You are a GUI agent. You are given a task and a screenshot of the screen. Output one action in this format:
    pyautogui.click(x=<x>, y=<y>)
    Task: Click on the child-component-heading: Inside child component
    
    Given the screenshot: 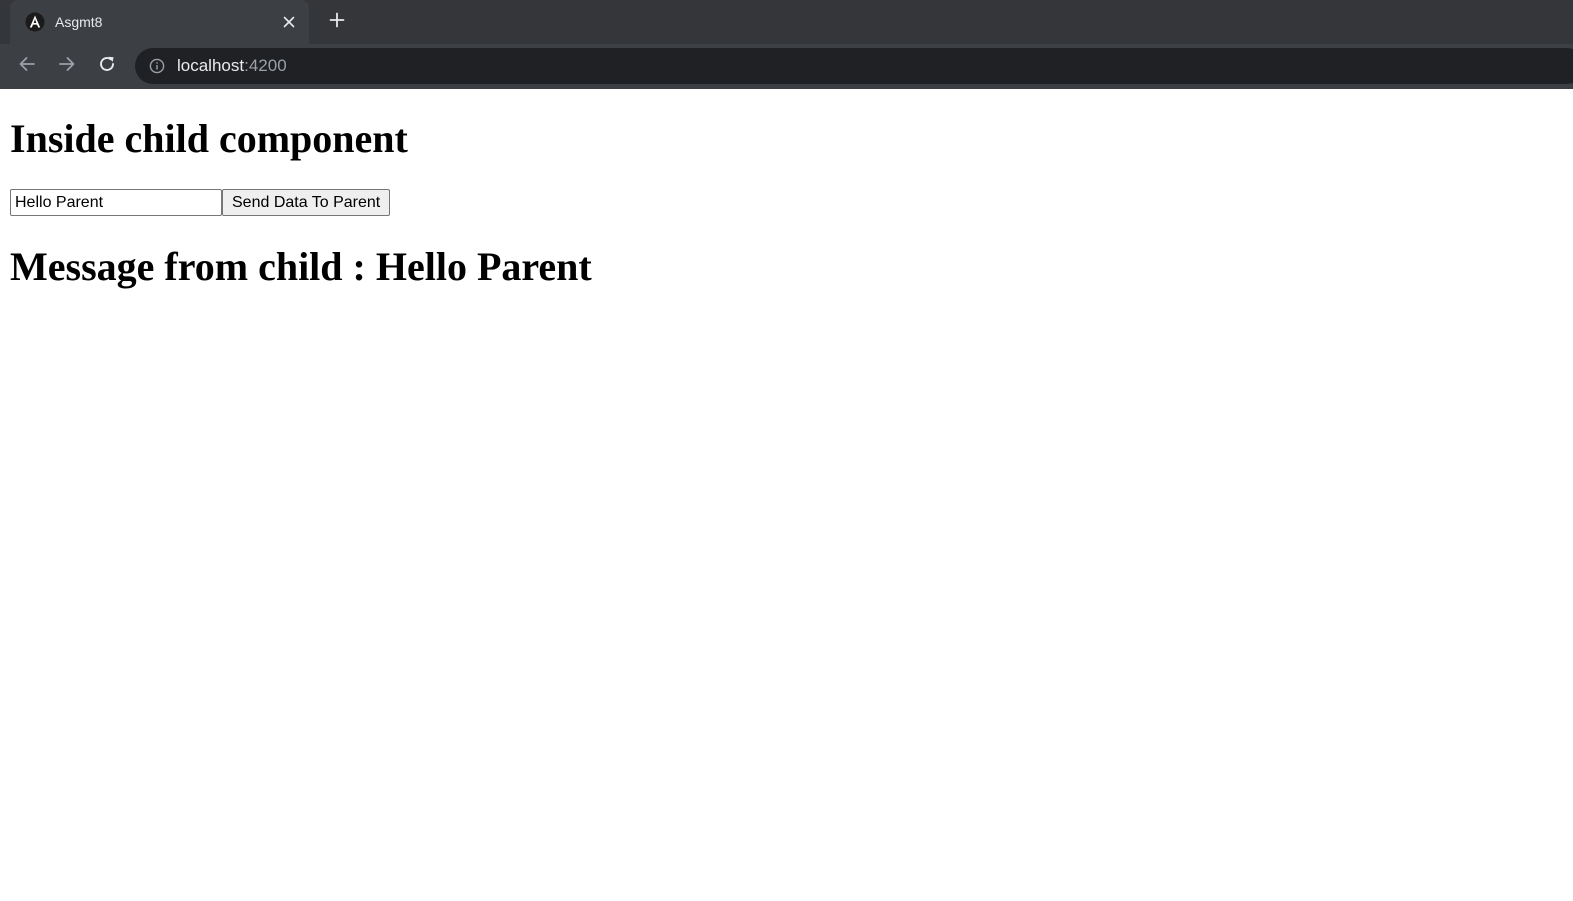 What is the action you would take?
    pyautogui.click(x=209, y=138)
    